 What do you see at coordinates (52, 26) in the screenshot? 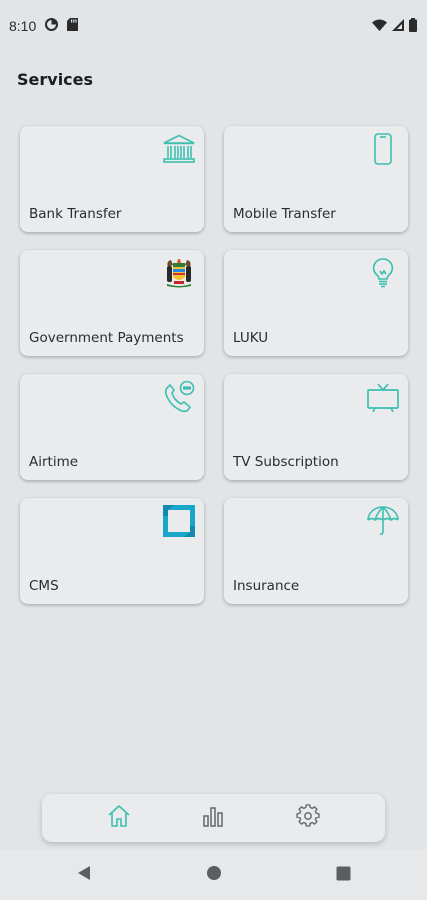
I see `data-saver-icon` at bounding box center [52, 26].